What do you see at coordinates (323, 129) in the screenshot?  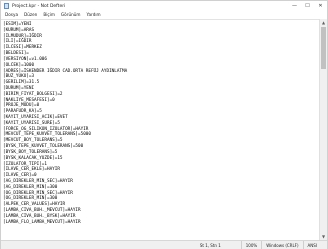 I see `vertical-scrollbar: ▲ ▼` at bounding box center [323, 129].